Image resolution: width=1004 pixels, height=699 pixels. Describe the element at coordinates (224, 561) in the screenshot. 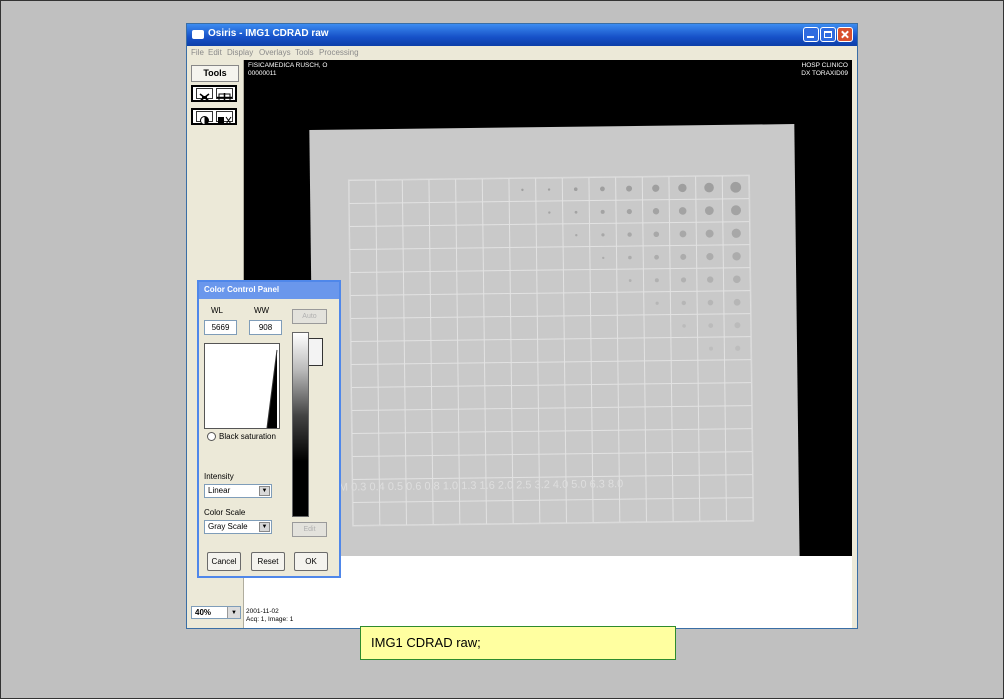

I see `cancel-button: Cancel` at that location.